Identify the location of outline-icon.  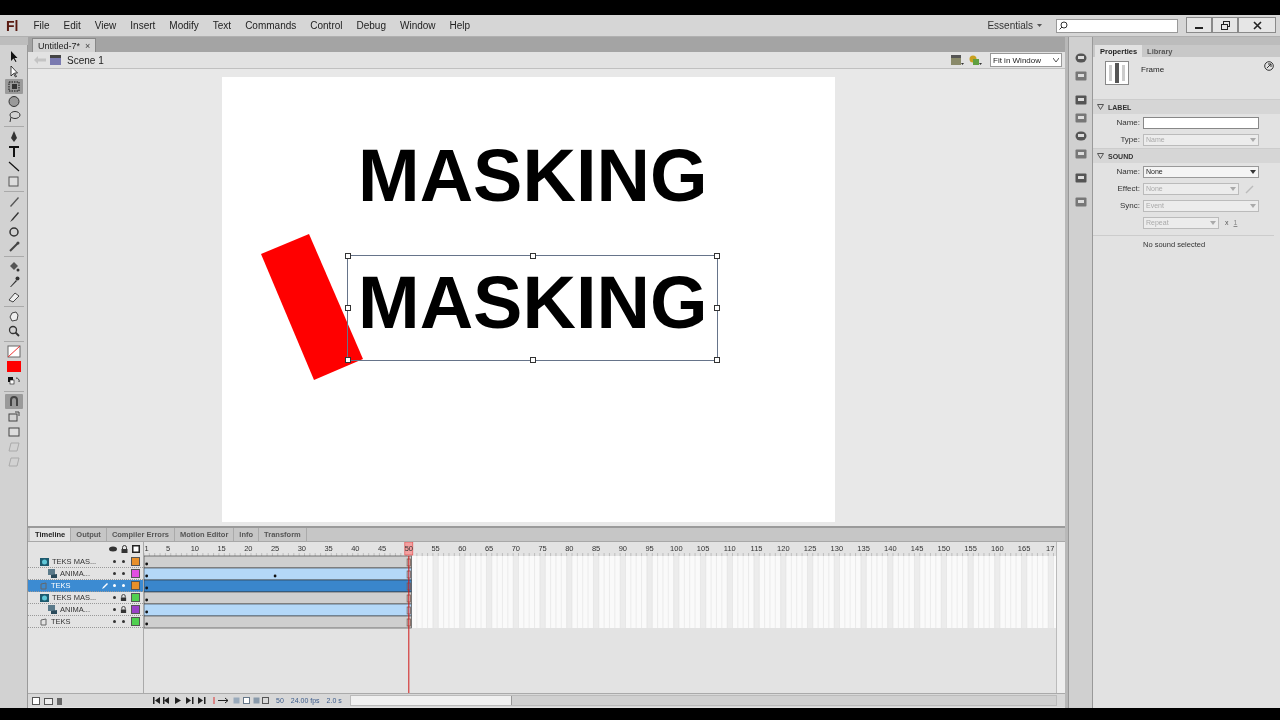
(136, 549).